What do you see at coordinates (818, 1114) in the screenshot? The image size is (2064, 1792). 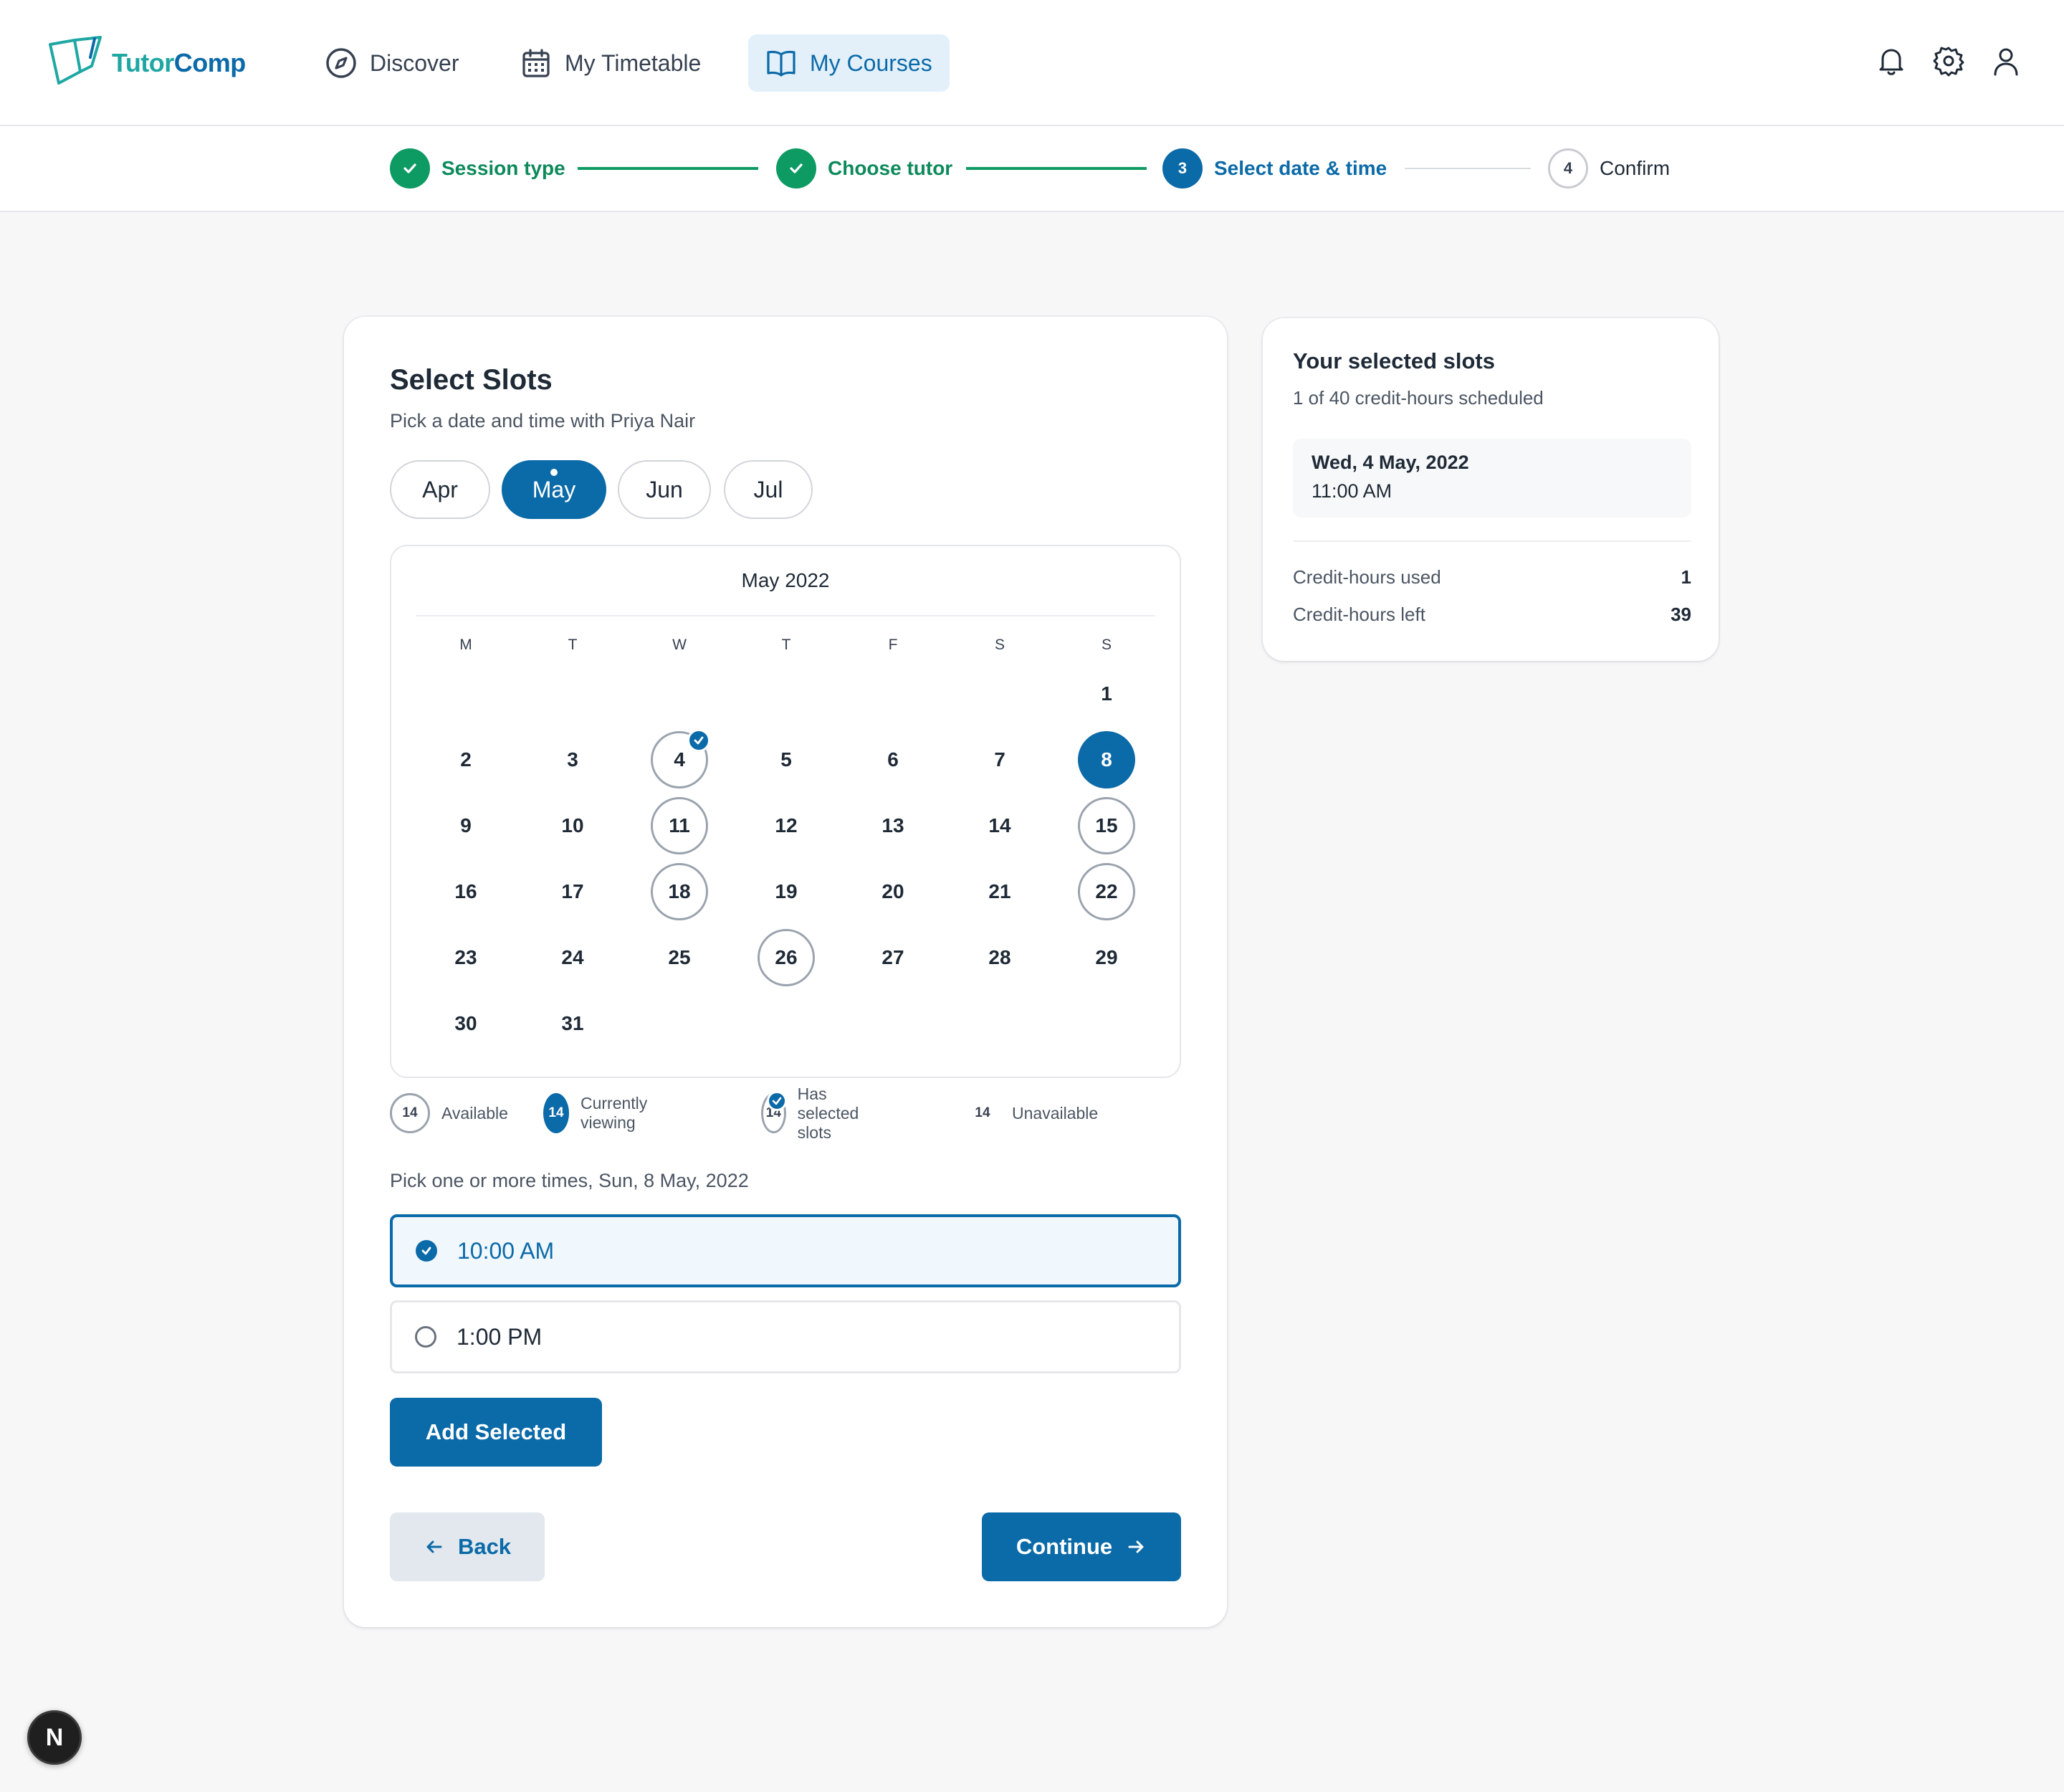 I see `legend-selected: 14 Has selected slots` at bounding box center [818, 1114].